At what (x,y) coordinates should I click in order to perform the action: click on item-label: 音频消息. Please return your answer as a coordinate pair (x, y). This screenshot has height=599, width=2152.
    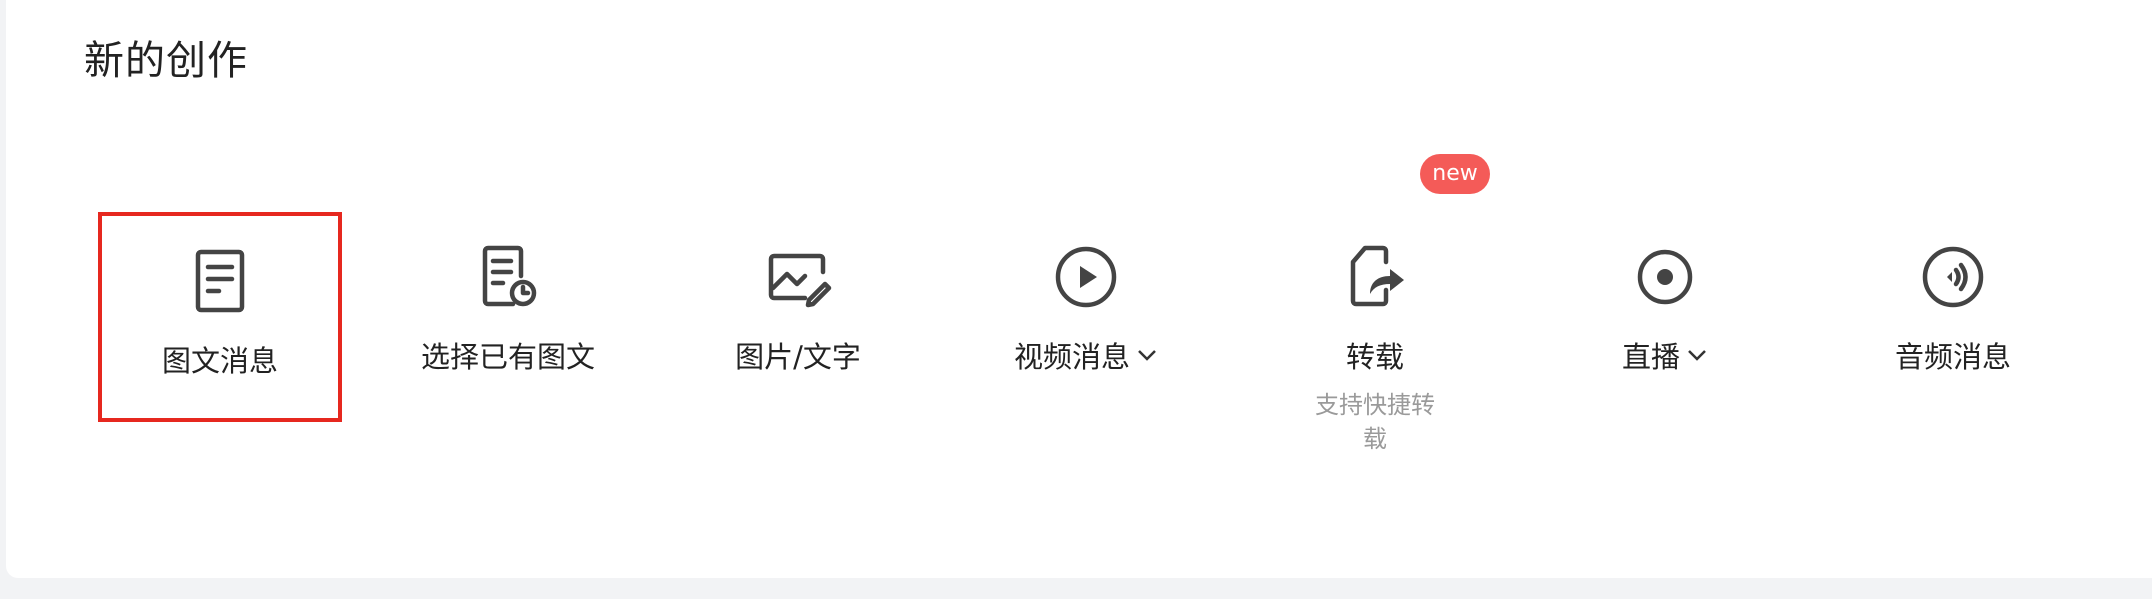
    Looking at the image, I should click on (1952, 357).